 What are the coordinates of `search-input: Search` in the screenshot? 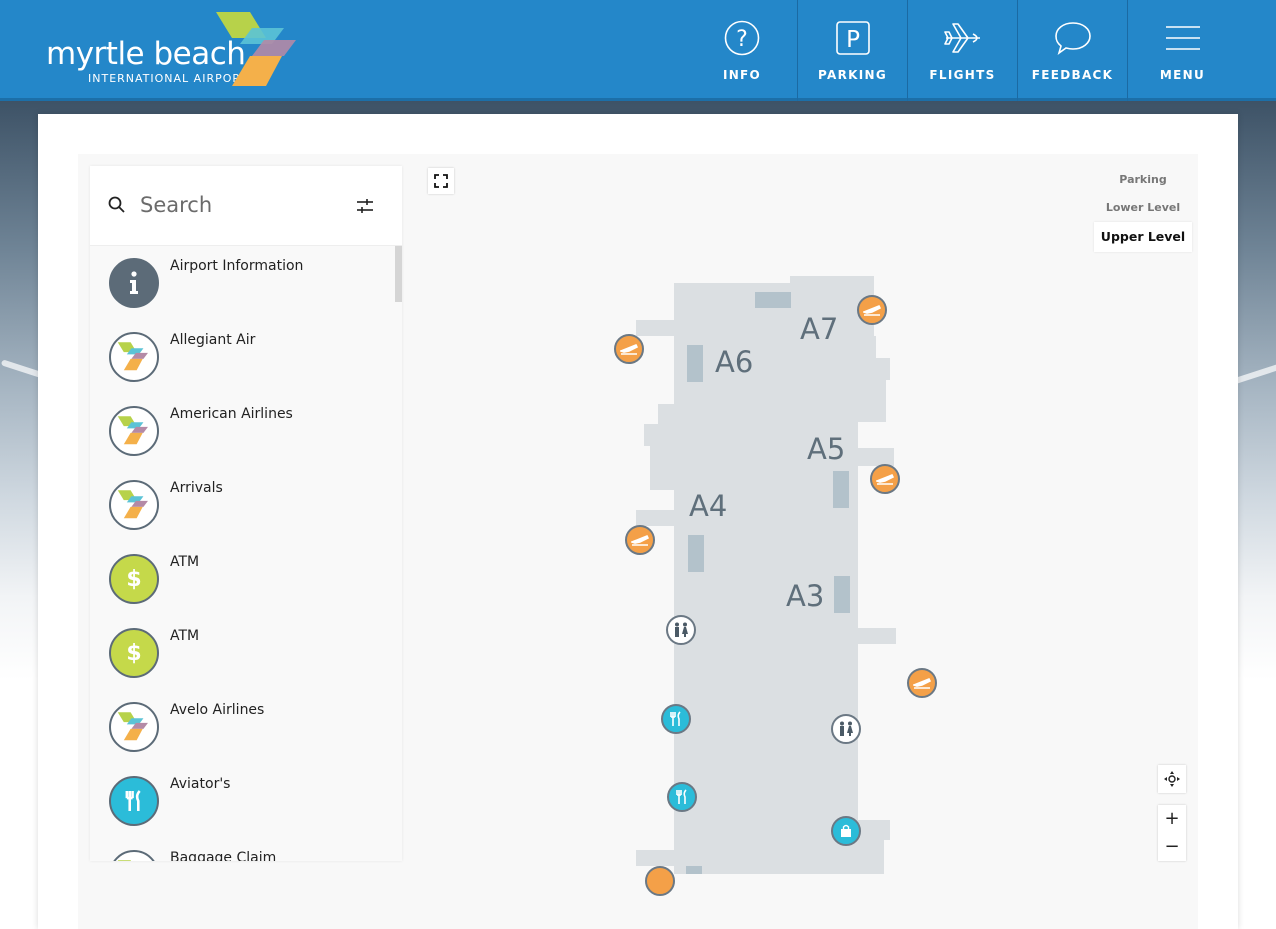 It's located at (176, 205).